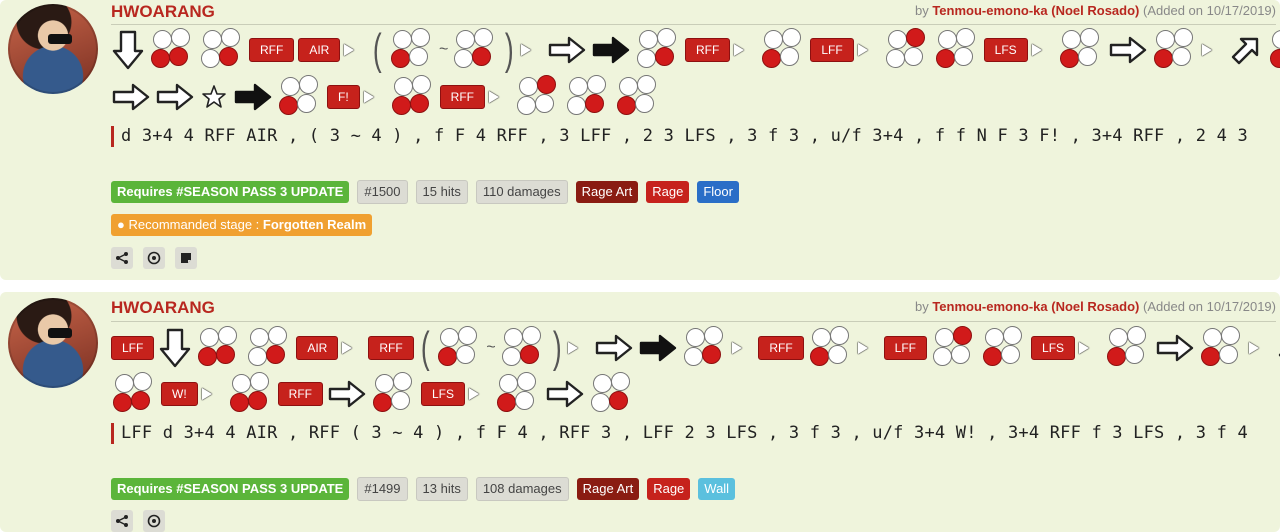 This screenshot has width=1280, height=532. Describe the element at coordinates (441, 489) in the screenshot. I see `hits-badge: 13 hits` at that location.